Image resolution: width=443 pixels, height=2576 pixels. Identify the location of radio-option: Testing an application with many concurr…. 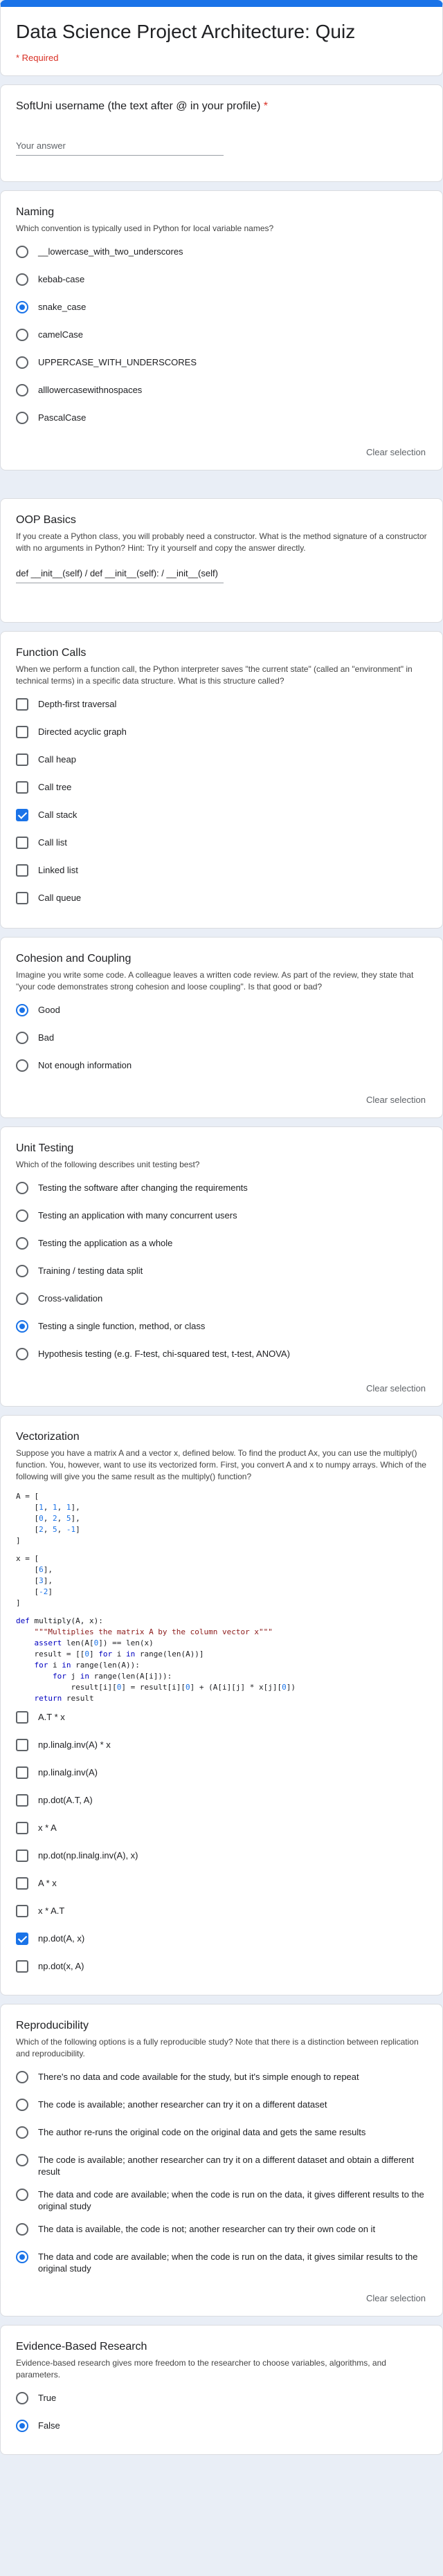
(221, 1217).